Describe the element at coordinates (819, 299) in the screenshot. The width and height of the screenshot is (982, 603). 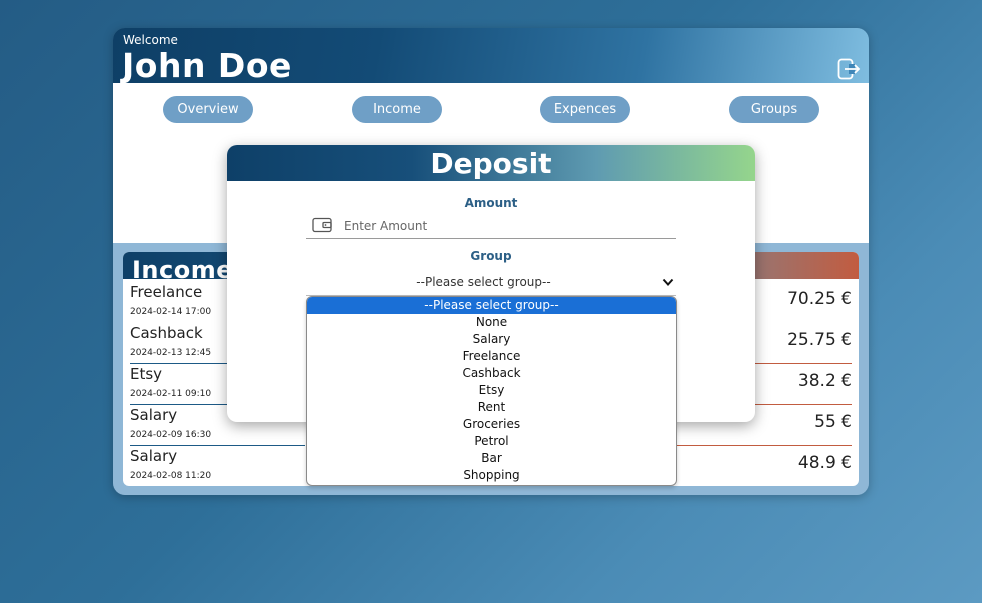
I see `income-amount: 70.25 €` at that location.